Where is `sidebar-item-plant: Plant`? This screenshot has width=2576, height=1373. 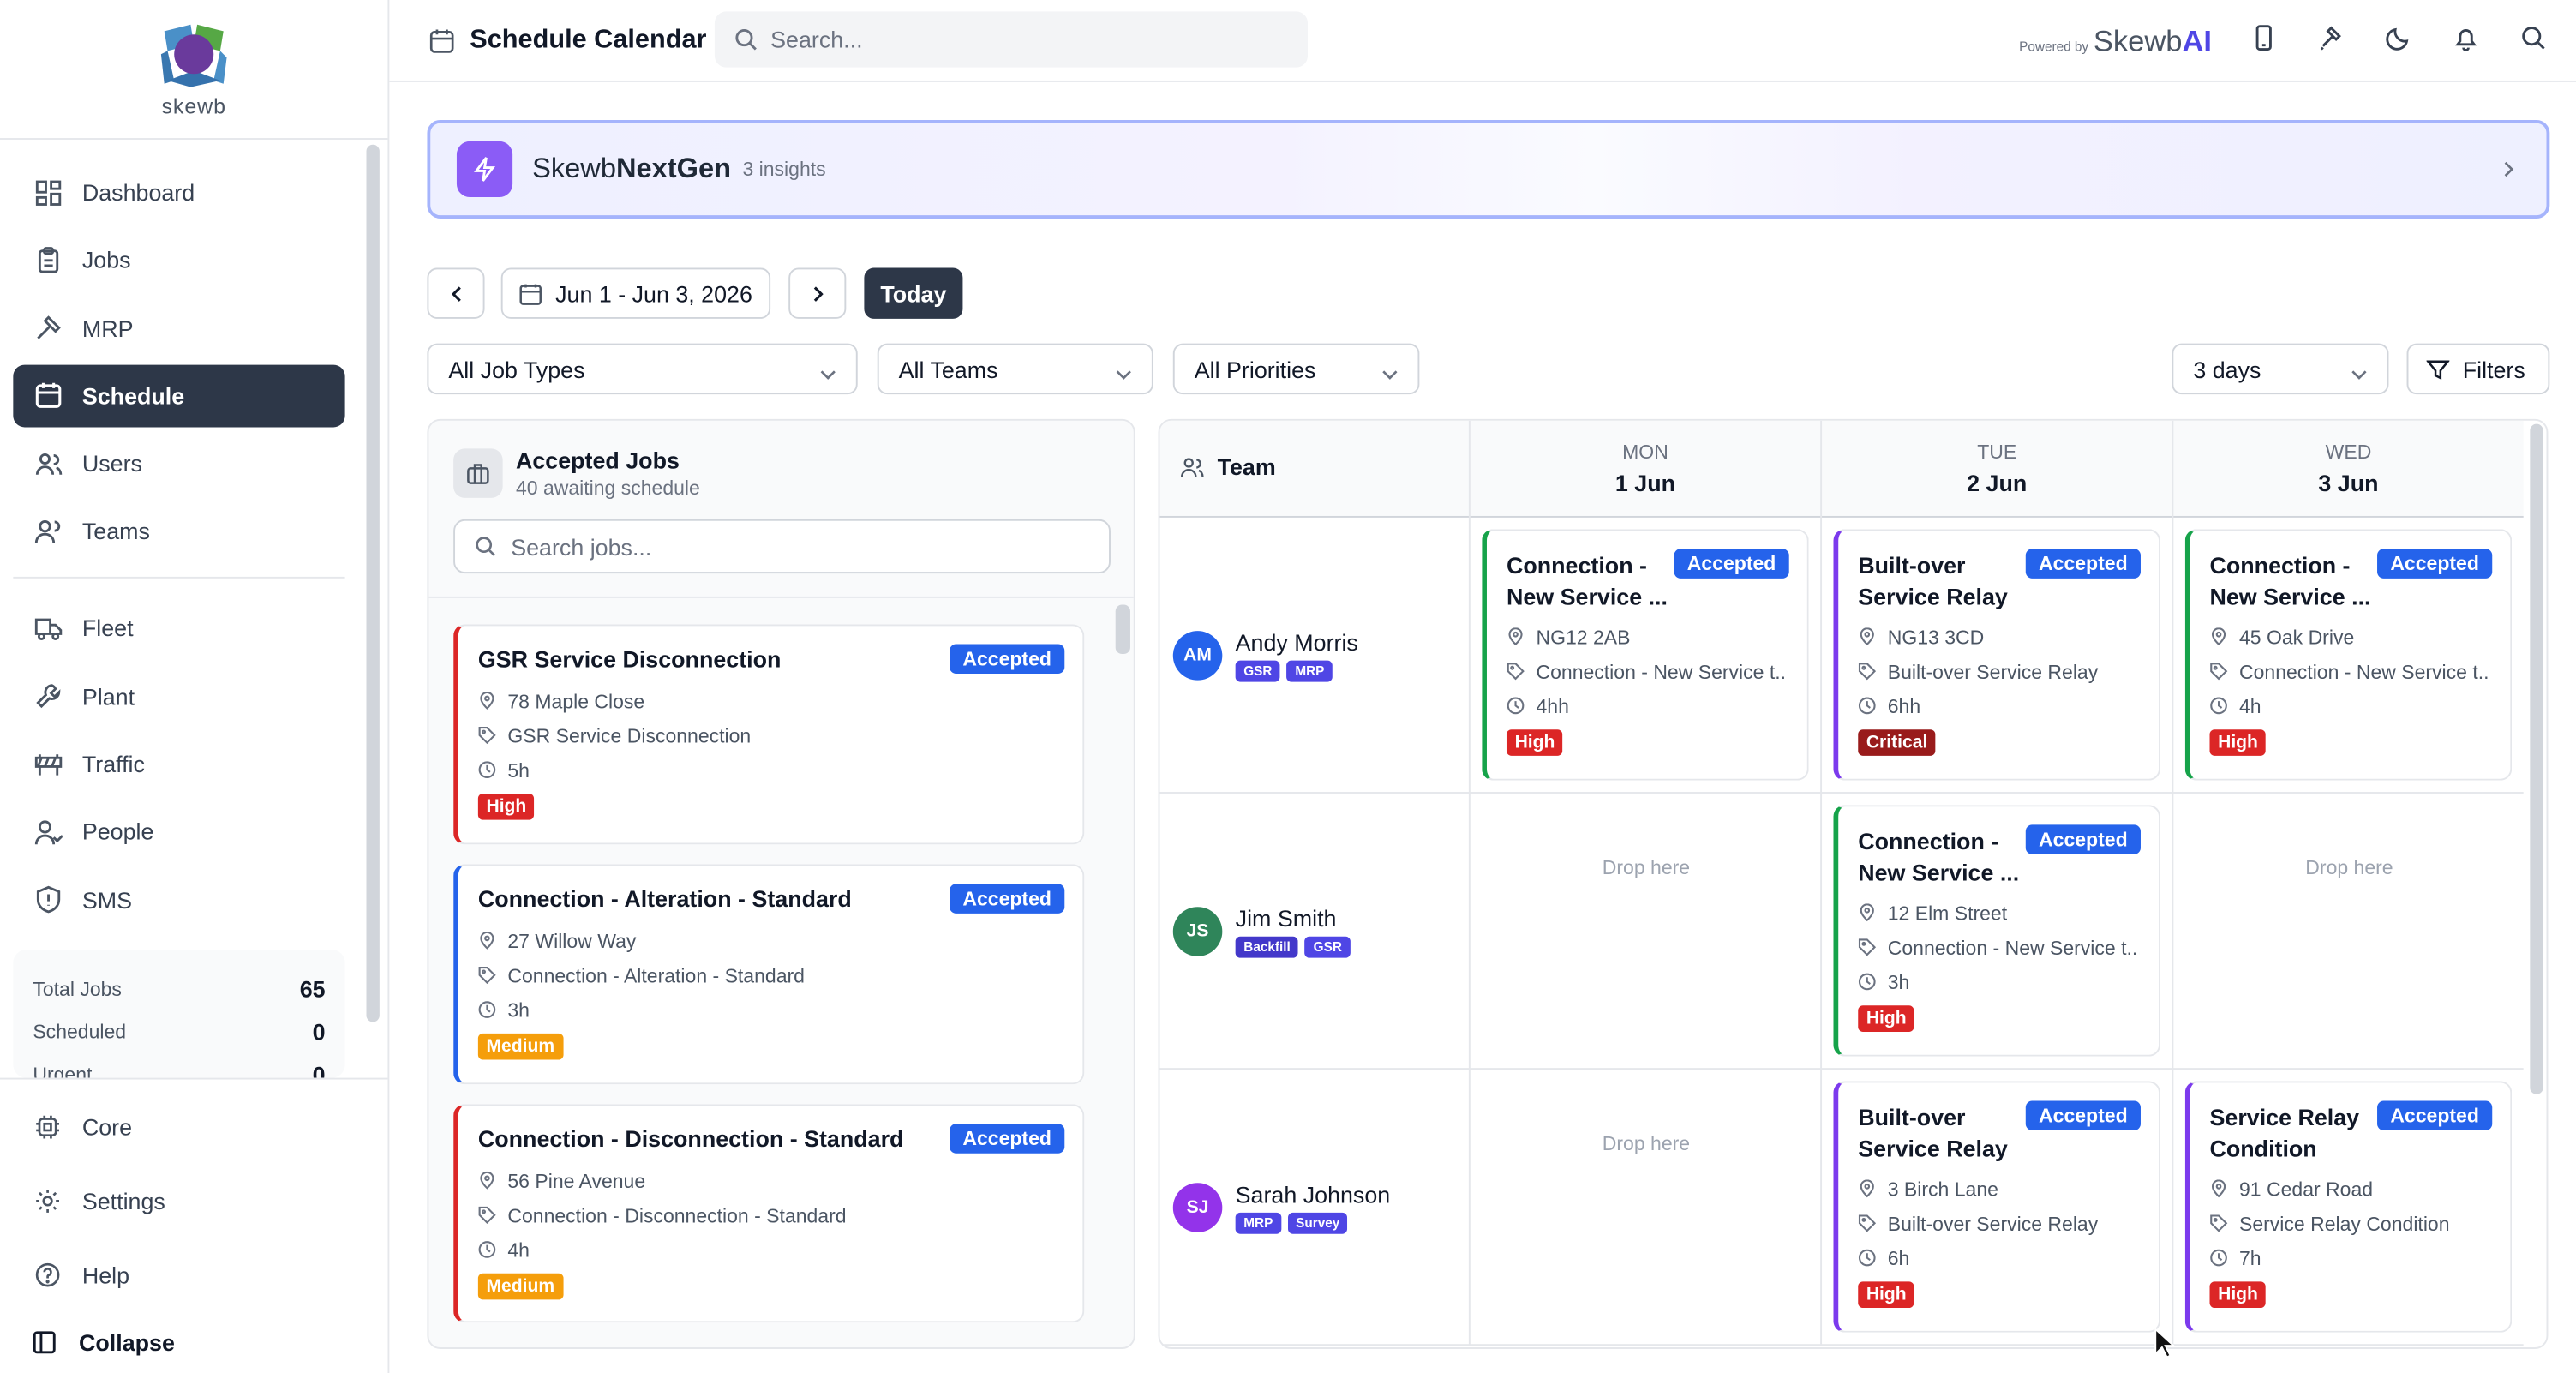 sidebar-item-plant: Plant is located at coordinates (178, 696).